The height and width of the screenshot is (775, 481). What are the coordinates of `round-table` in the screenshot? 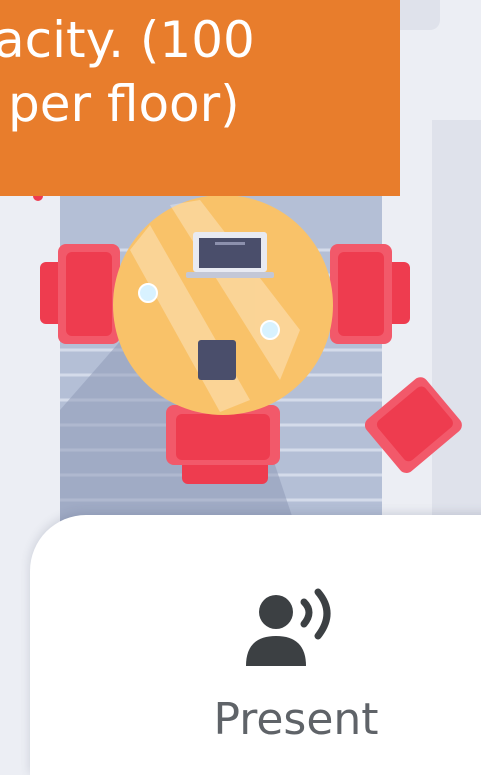 It's located at (223, 305).